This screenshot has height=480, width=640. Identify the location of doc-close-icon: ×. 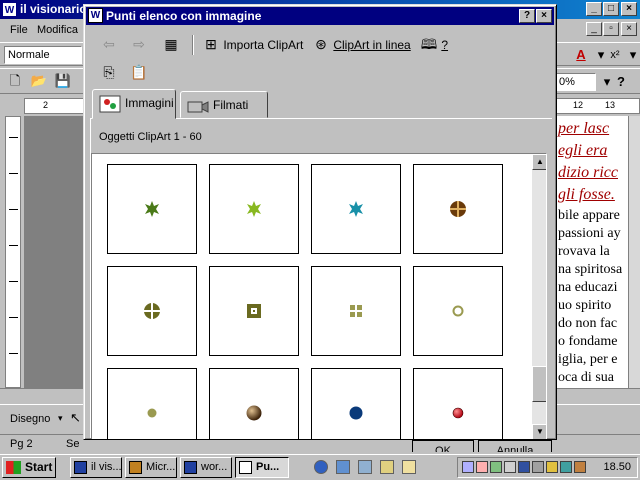
(629, 29).